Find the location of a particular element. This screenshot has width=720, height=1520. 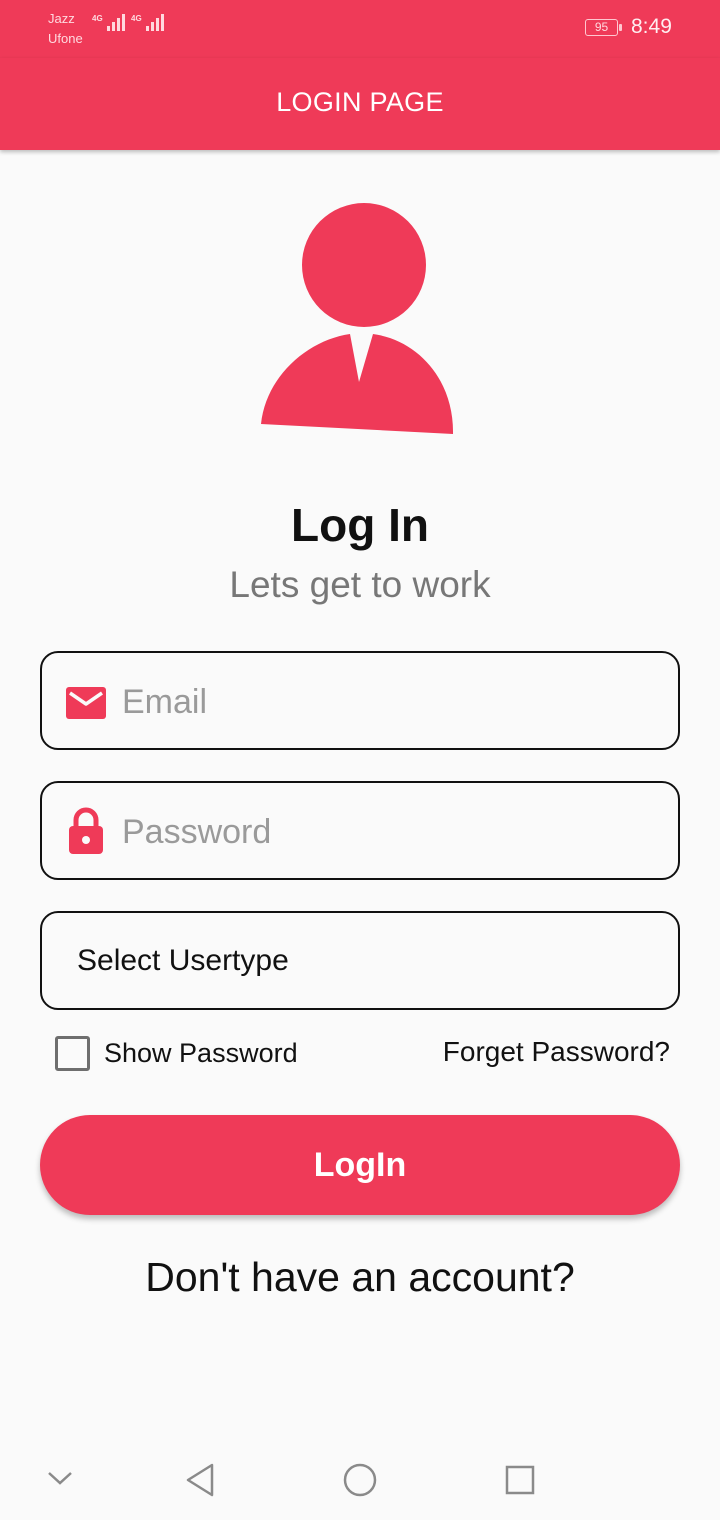

usertype-select-value: Select Usertype is located at coordinates (183, 960).